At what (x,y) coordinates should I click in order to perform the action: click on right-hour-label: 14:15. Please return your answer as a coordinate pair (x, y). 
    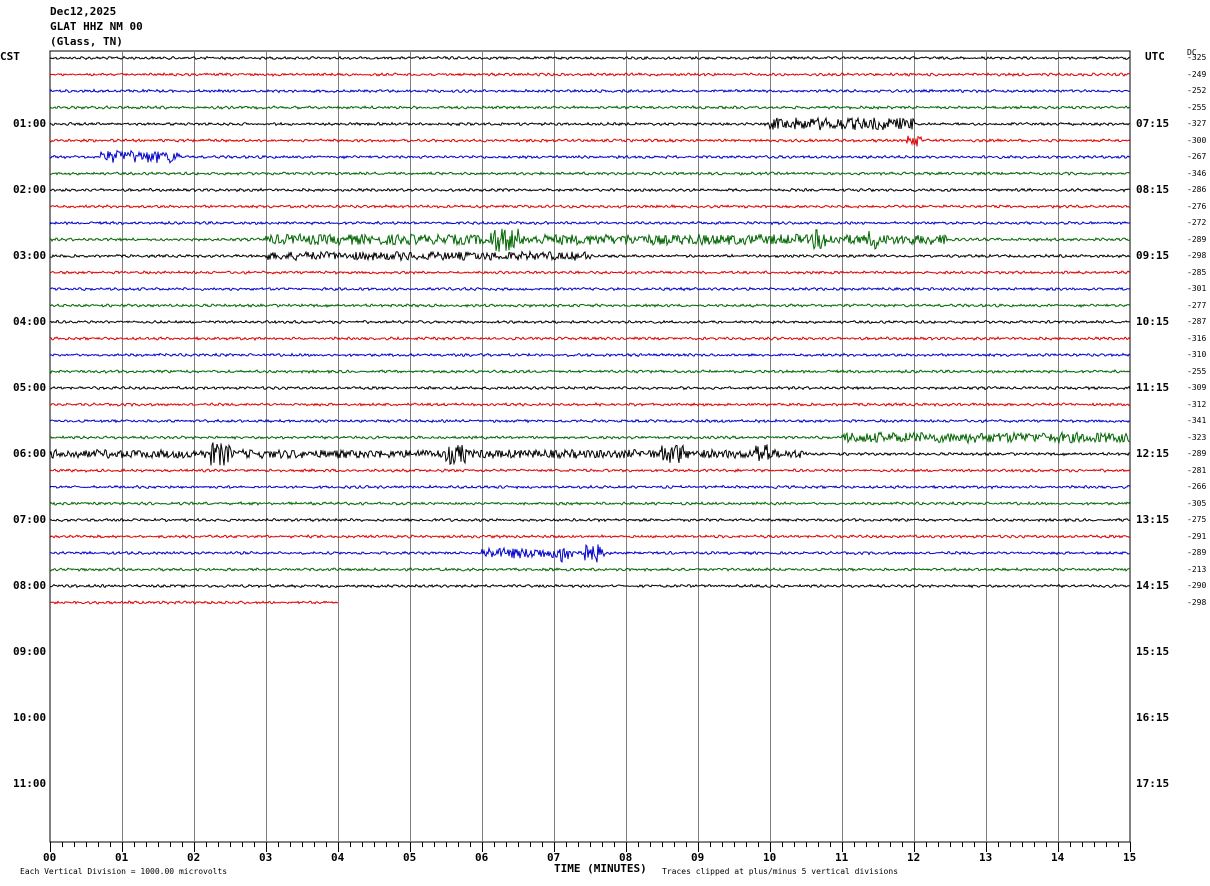
    Looking at the image, I should click on (1153, 585).